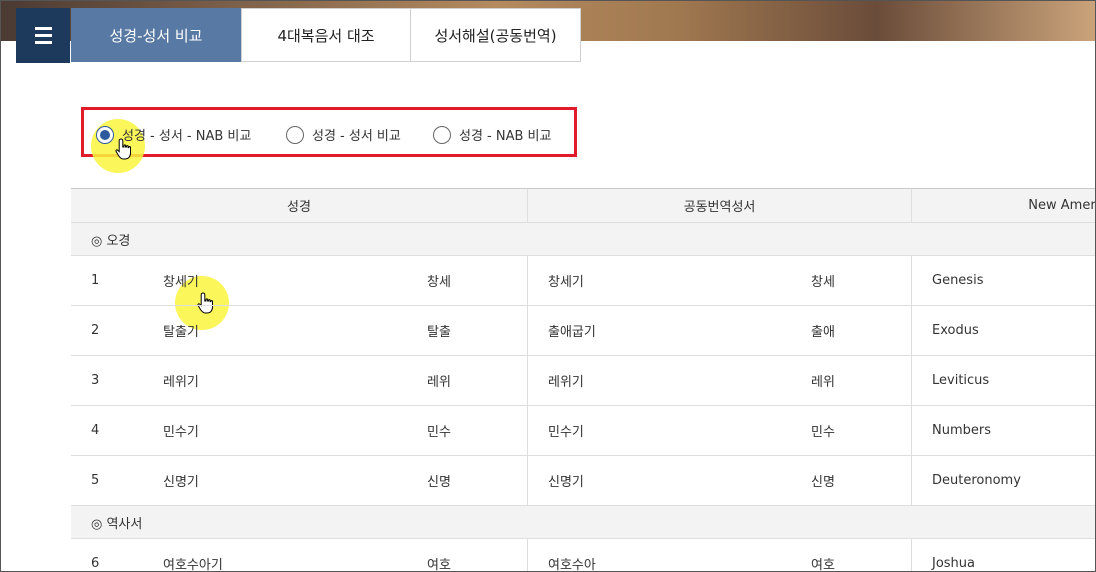 The height and width of the screenshot is (572, 1096). I want to click on row-number: 3, so click(95, 380).